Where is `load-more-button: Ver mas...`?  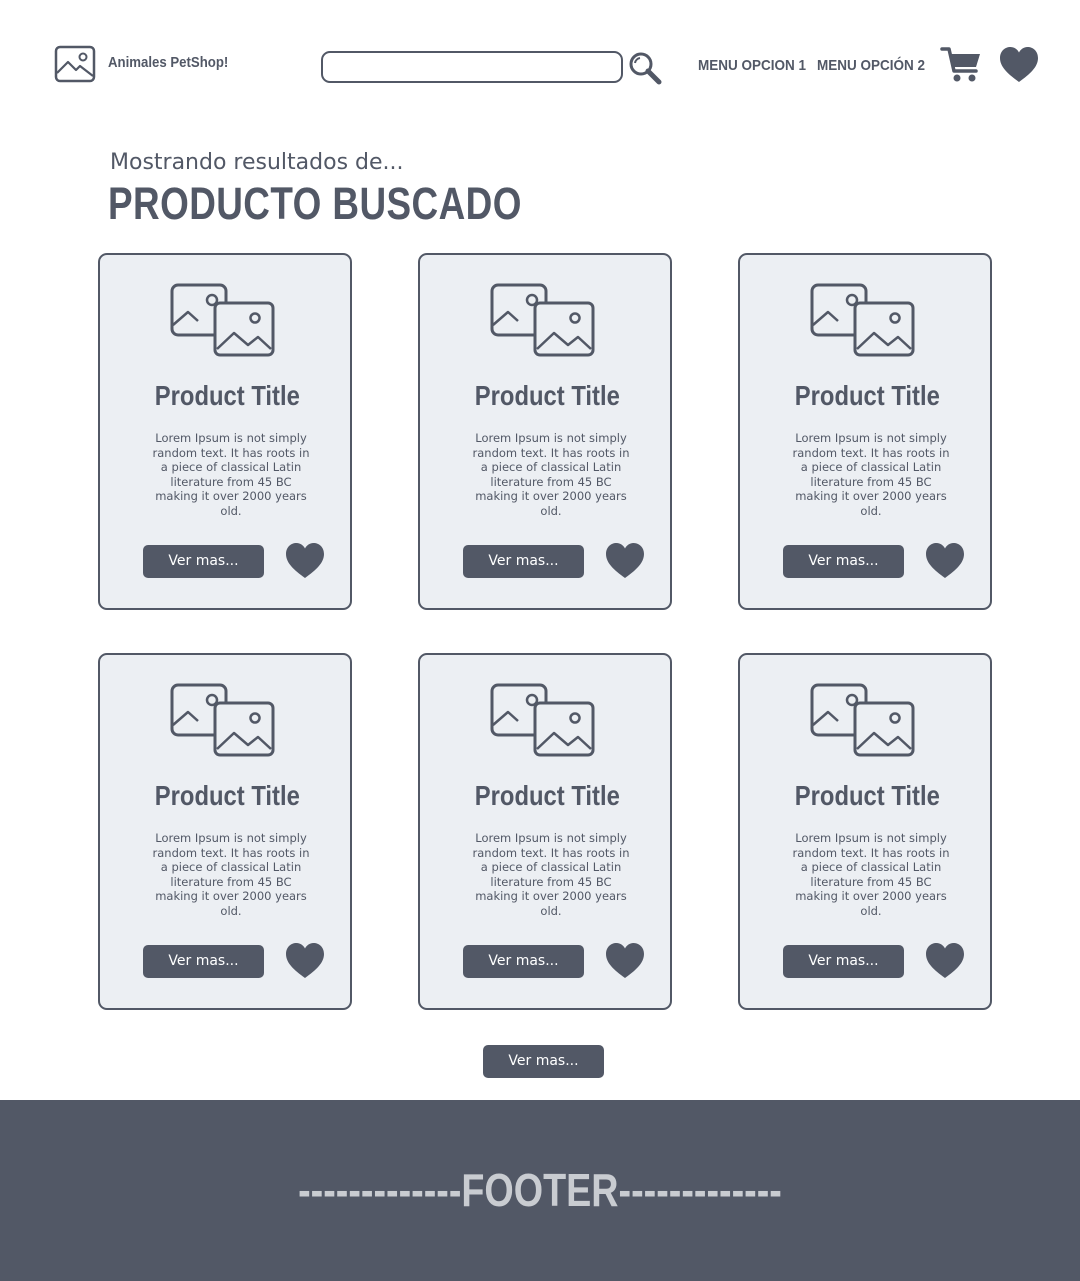 load-more-button: Ver mas... is located at coordinates (543, 1061).